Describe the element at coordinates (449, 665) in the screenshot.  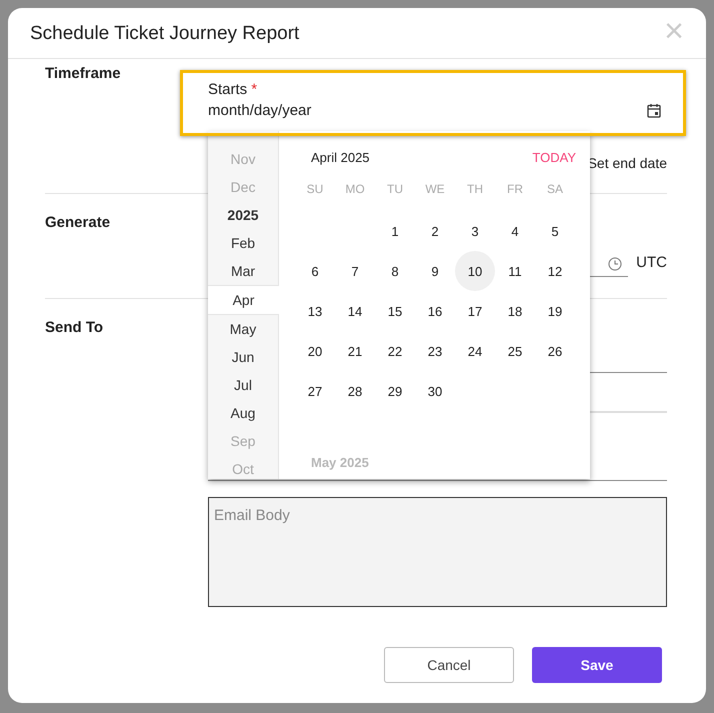
I see `cancel-button: Cancel` at that location.